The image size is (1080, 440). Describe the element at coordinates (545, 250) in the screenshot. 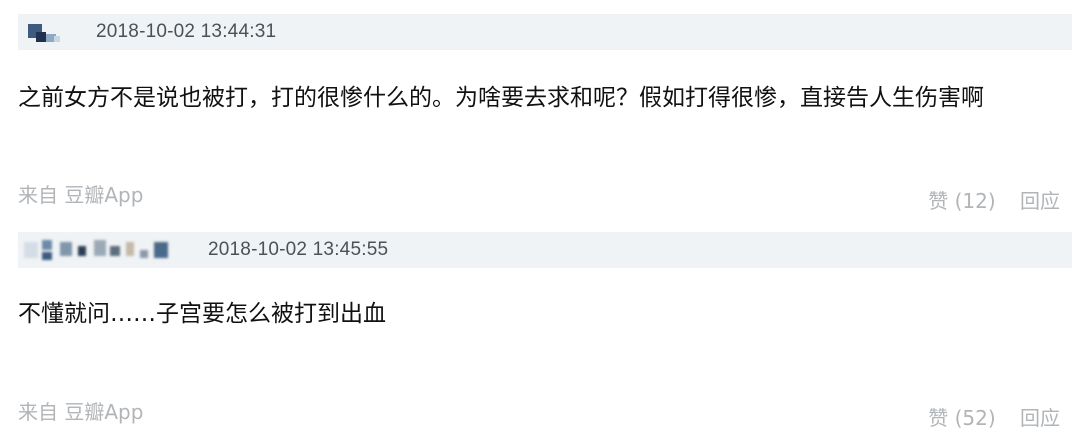

I see `comment-header: 2018-10-02 13:45:55` at that location.